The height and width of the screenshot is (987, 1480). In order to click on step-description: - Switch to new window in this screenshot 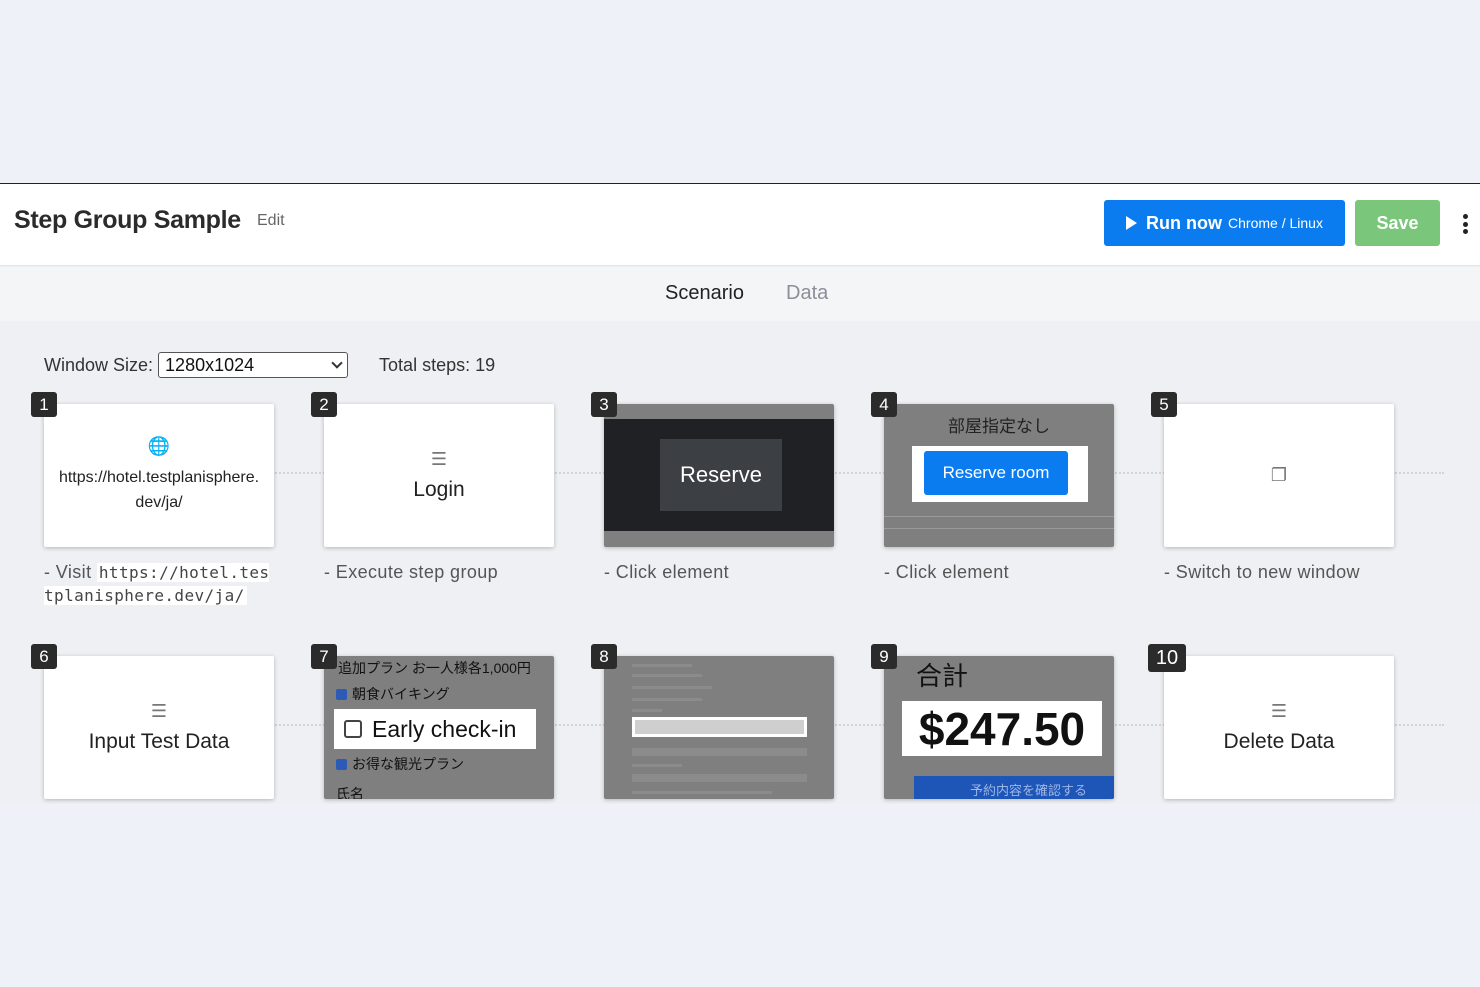, I will do `click(1262, 572)`.